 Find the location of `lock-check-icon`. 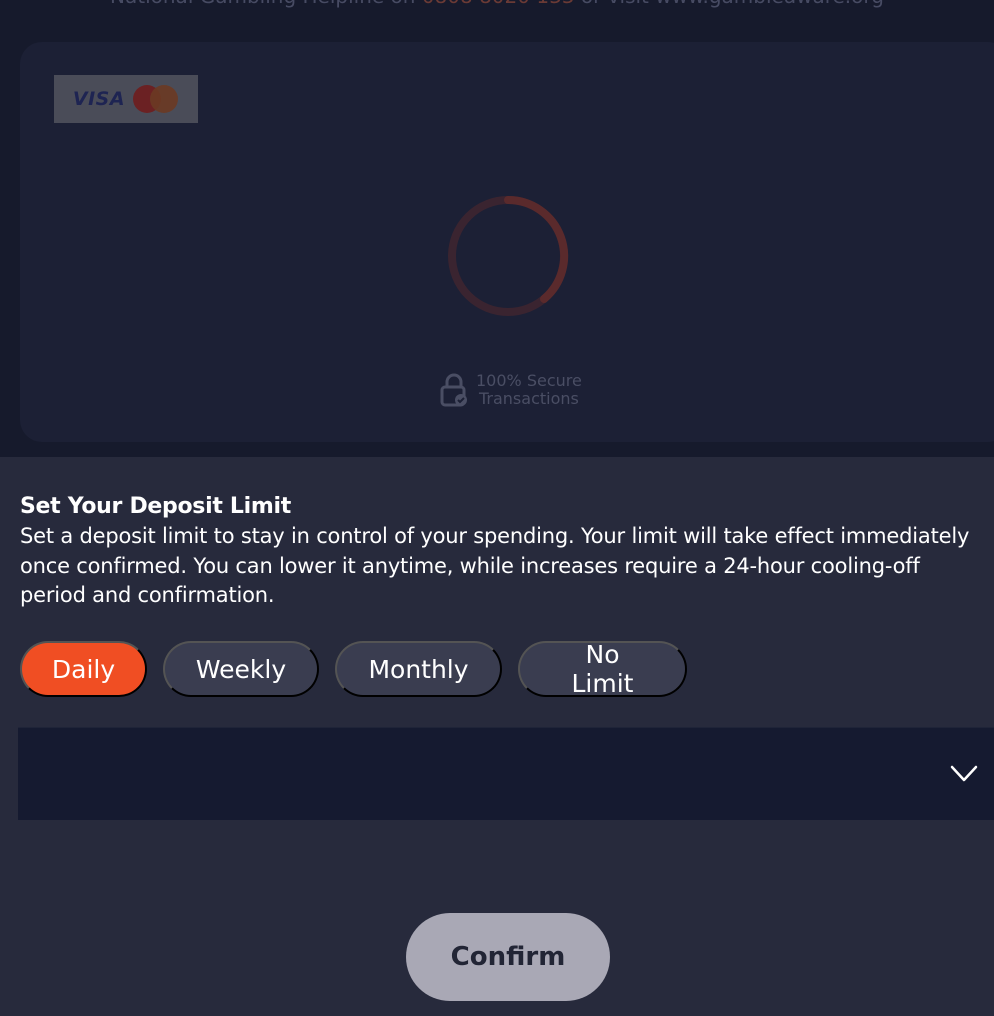

lock-check-icon is located at coordinates (453, 390).